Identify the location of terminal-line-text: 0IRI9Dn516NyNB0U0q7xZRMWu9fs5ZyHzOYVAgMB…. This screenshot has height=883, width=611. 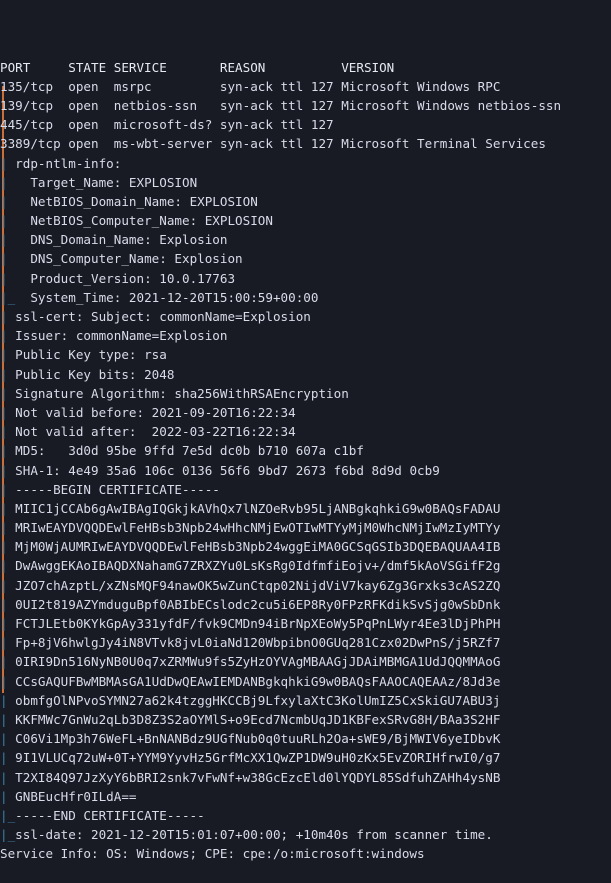
(254, 662).